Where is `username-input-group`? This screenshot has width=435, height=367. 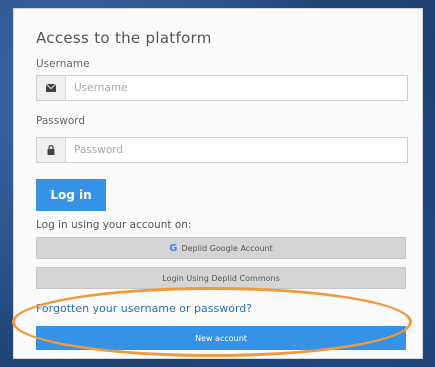 username-input-group is located at coordinates (222, 88).